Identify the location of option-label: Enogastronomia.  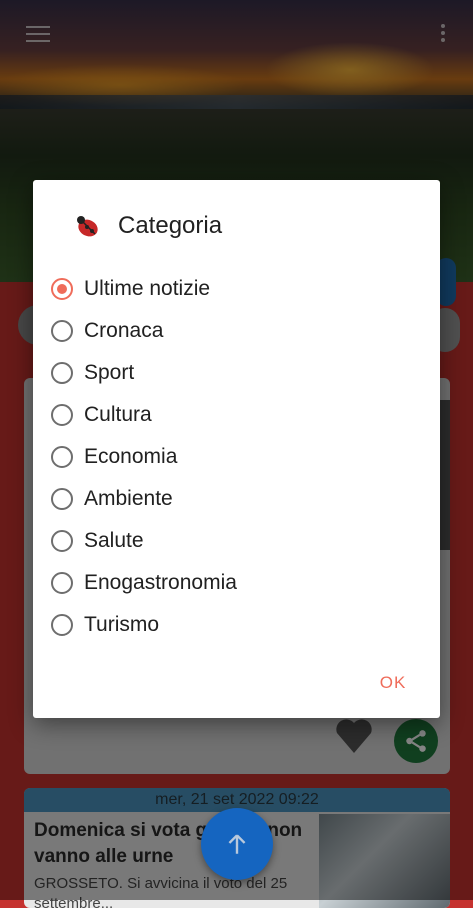
(160, 582).